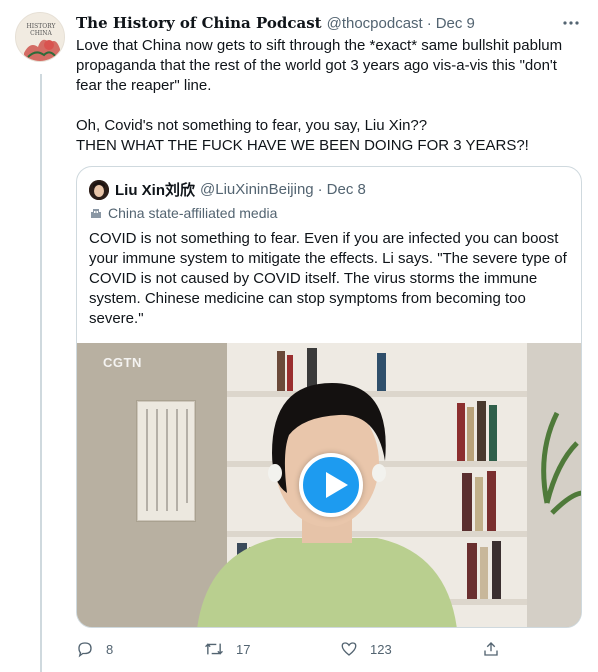  I want to click on state-media-label: China state-affiliated media, so click(183, 213).